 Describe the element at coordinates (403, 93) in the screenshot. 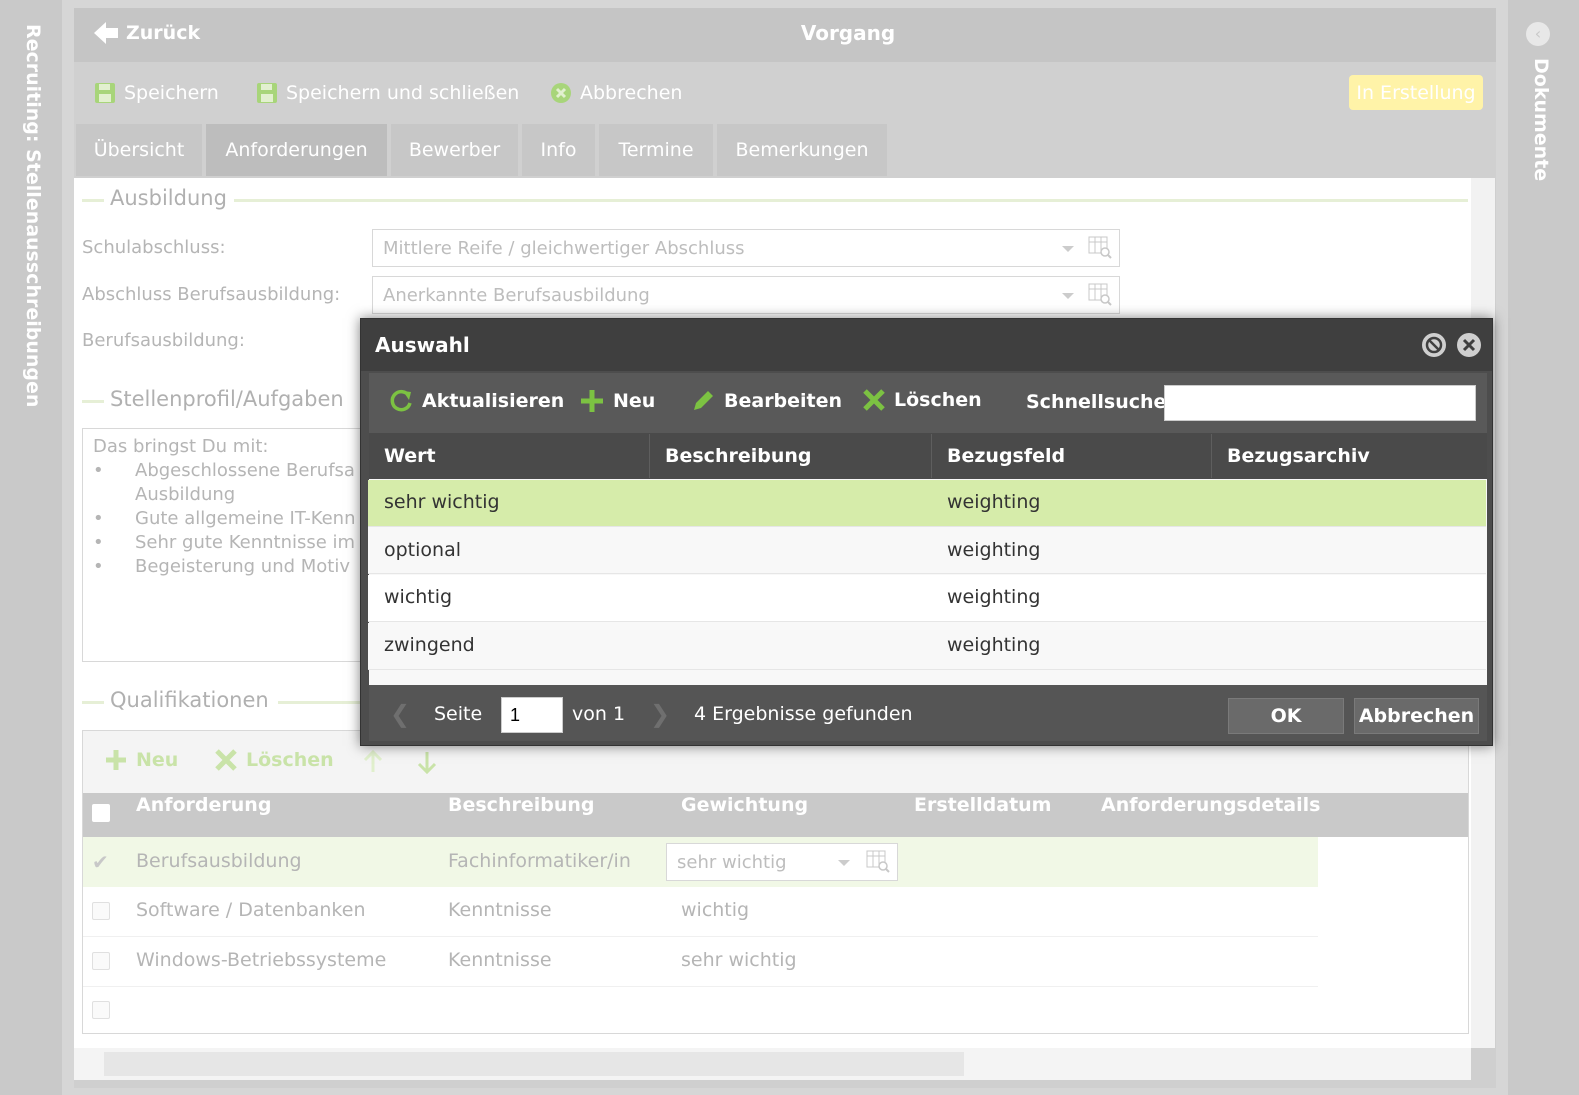

I see `save-close-label: Speichern und schließen` at that location.